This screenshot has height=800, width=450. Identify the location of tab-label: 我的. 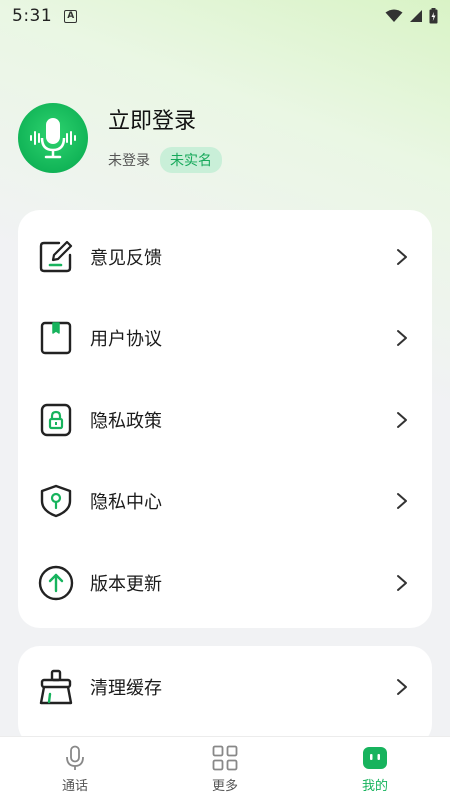
(374, 786).